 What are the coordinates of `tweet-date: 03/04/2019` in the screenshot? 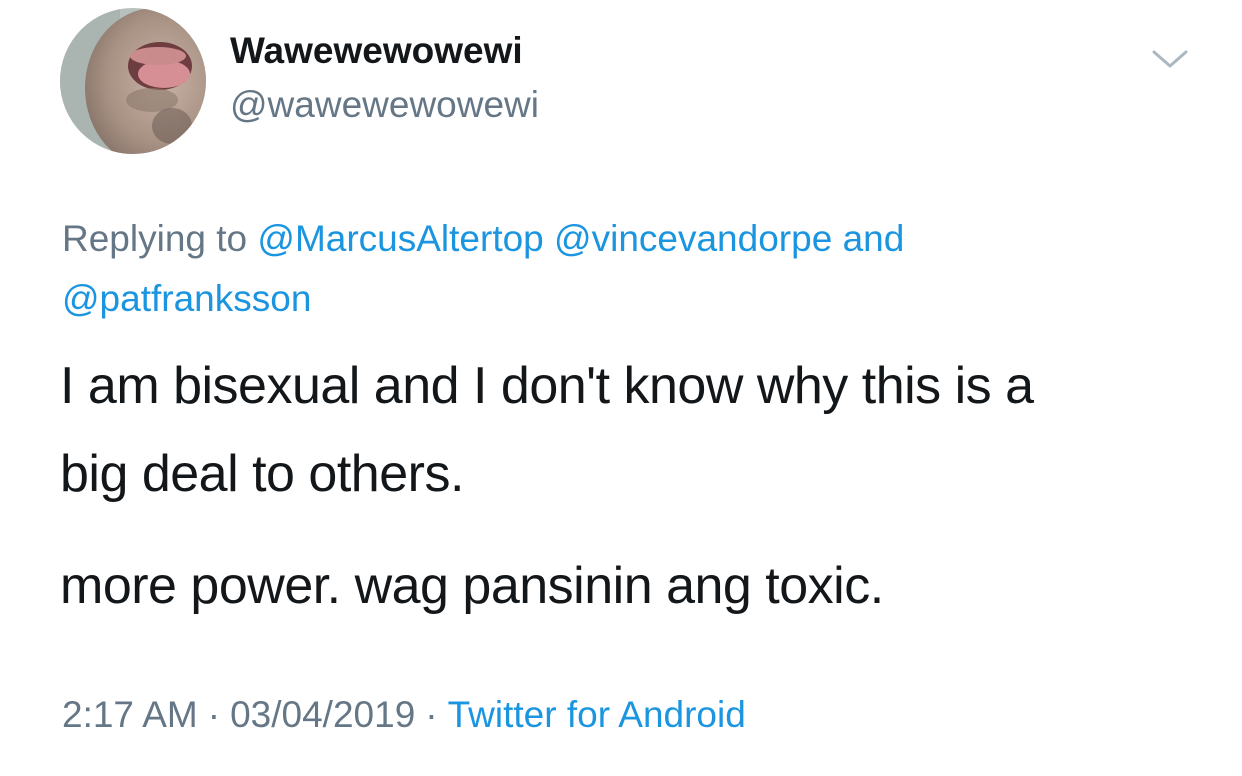 It's located at (322, 714).